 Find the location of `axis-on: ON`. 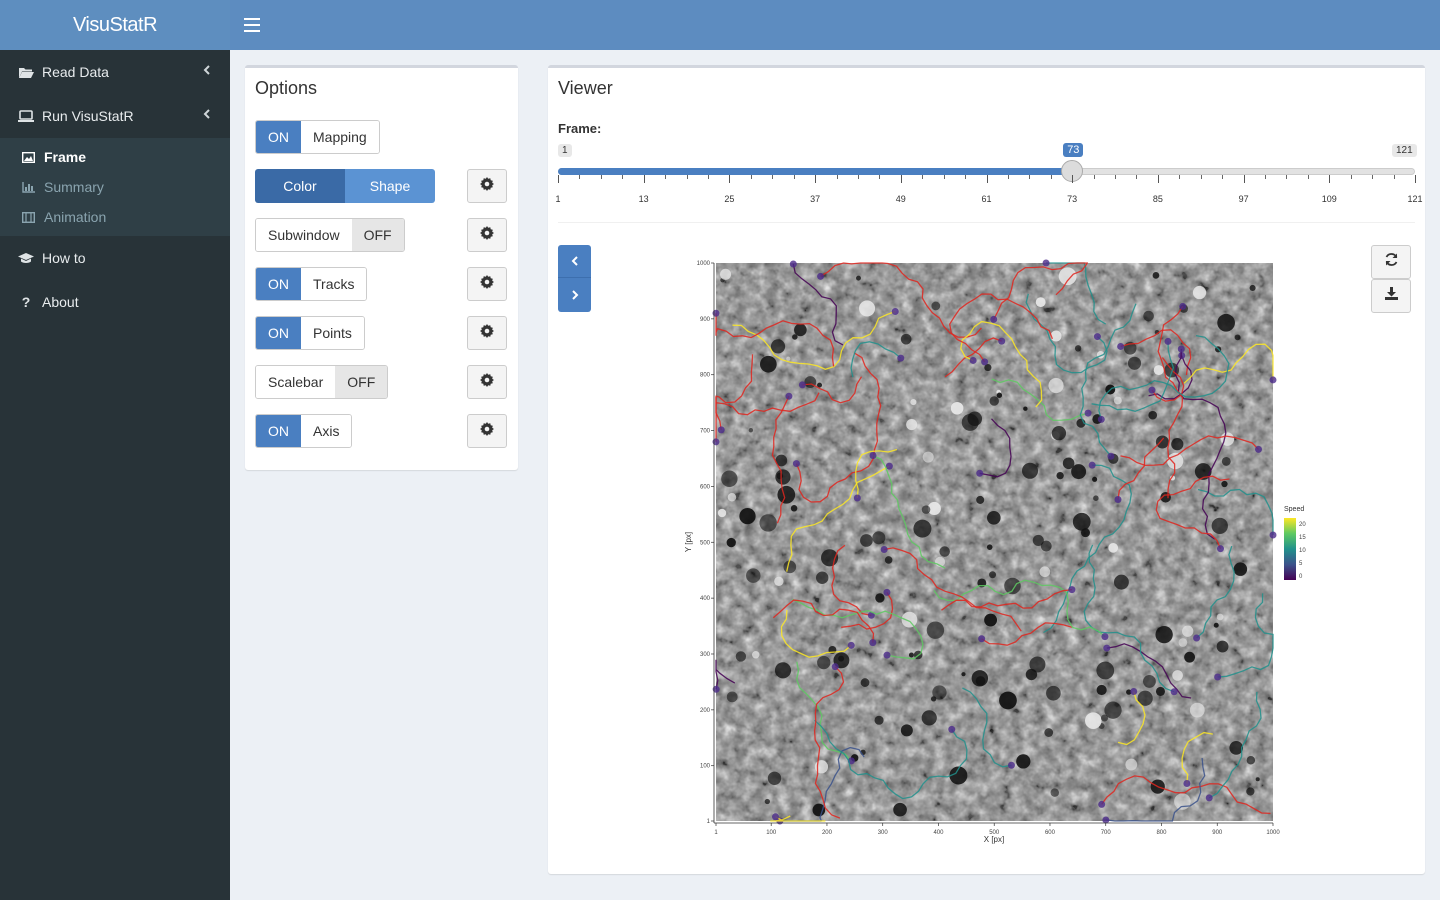

axis-on: ON is located at coordinates (278, 431).